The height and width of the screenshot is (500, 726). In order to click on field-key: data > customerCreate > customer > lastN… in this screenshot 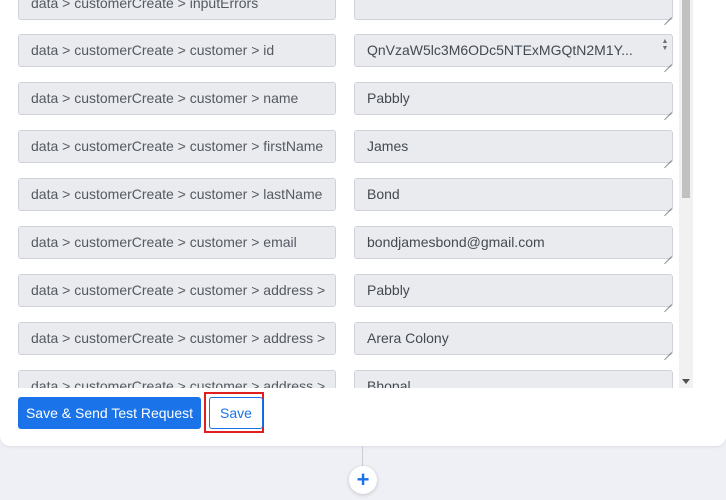, I will do `click(177, 194)`.